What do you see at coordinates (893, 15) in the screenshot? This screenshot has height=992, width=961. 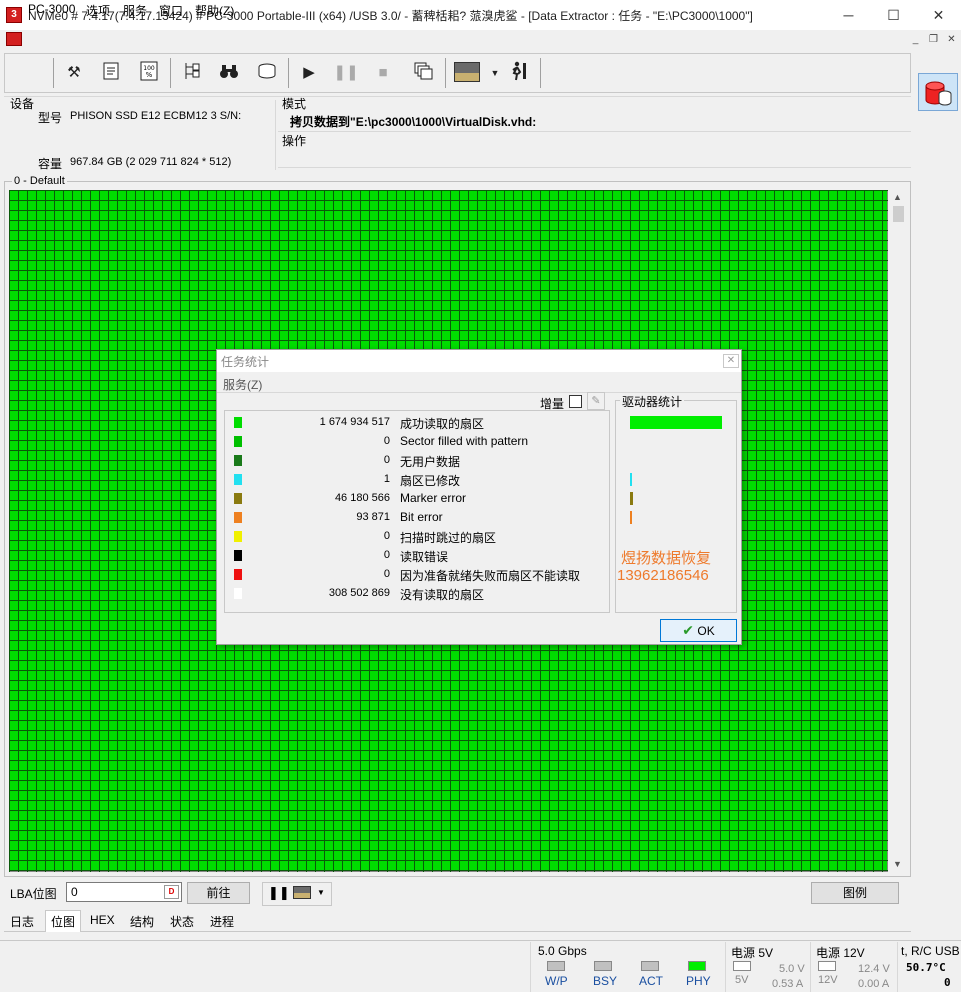 I see `maximize-button: ☐` at bounding box center [893, 15].